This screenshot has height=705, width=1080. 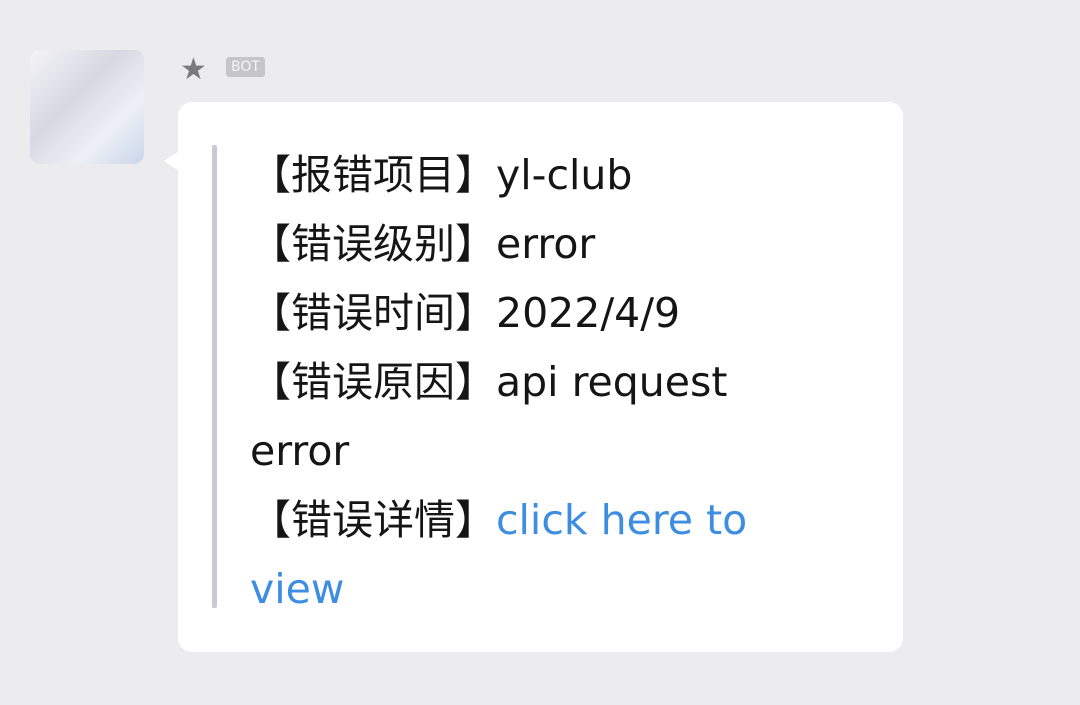 I want to click on line-time: 【错误时间】2022/4/9, so click(x=465, y=313).